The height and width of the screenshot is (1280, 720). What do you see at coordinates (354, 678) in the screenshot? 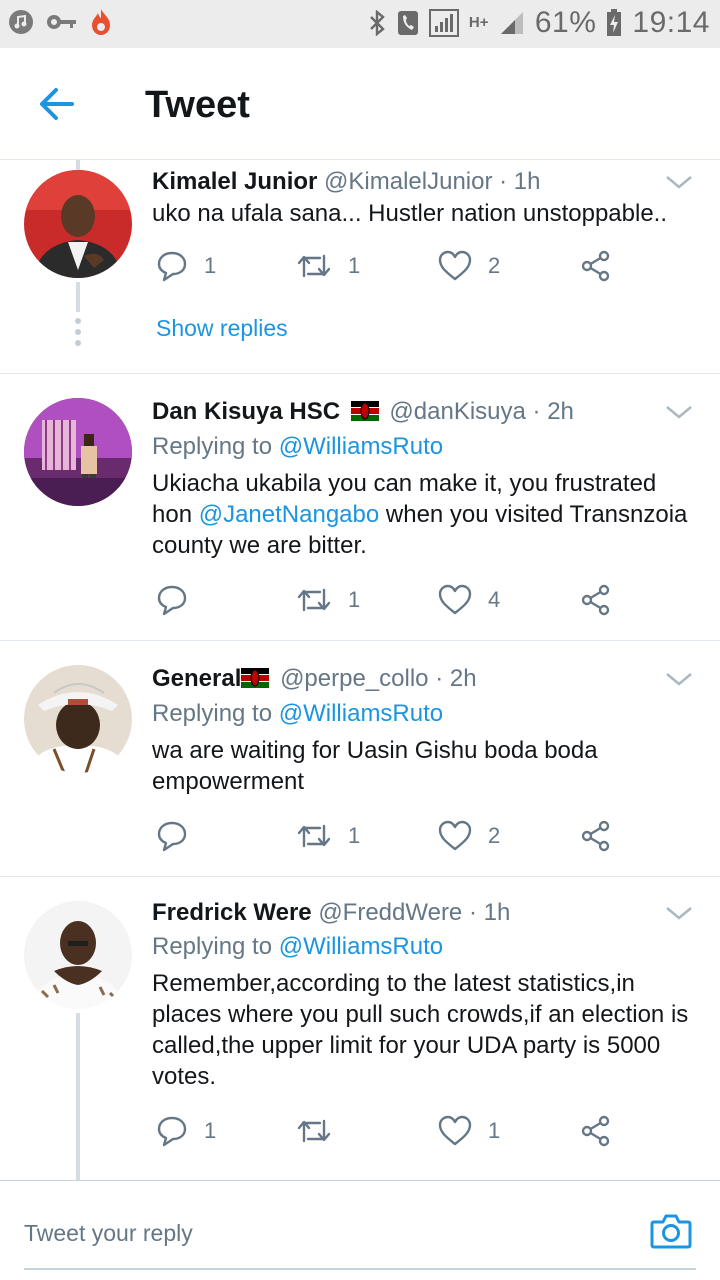
I see `author-handle: @perpe_collo` at bounding box center [354, 678].